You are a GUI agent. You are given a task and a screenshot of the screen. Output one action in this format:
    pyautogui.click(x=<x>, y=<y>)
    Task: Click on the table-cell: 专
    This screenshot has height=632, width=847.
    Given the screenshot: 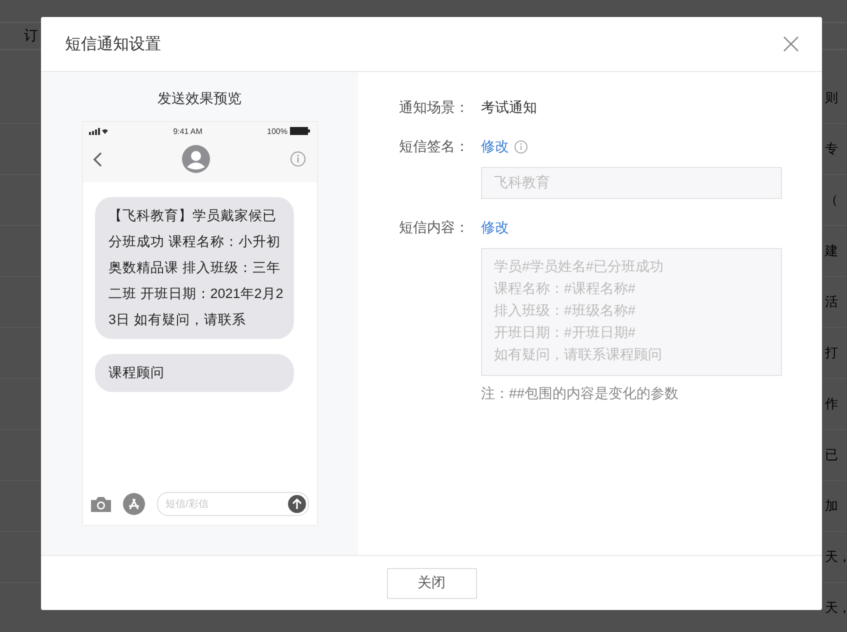 What is the action you would take?
    pyautogui.click(x=831, y=149)
    